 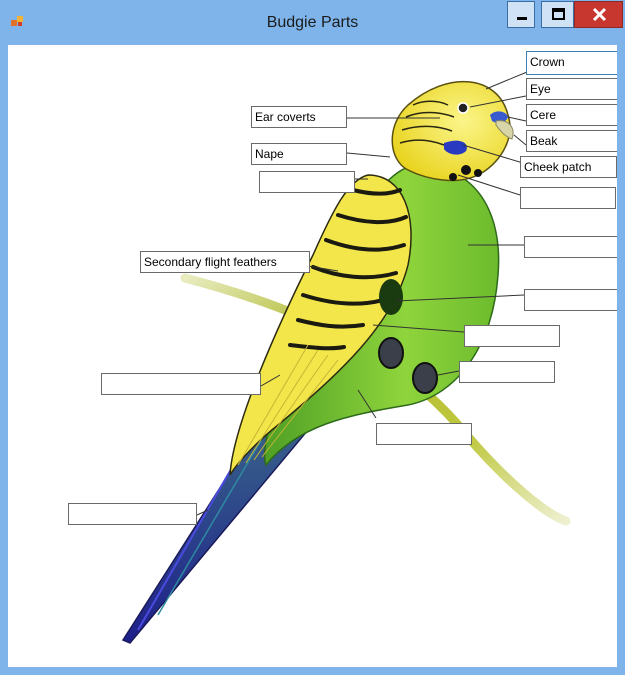 What do you see at coordinates (571, 115) in the screenshot?
I see `label-cere: Cere` at bounding box center [571, 115].